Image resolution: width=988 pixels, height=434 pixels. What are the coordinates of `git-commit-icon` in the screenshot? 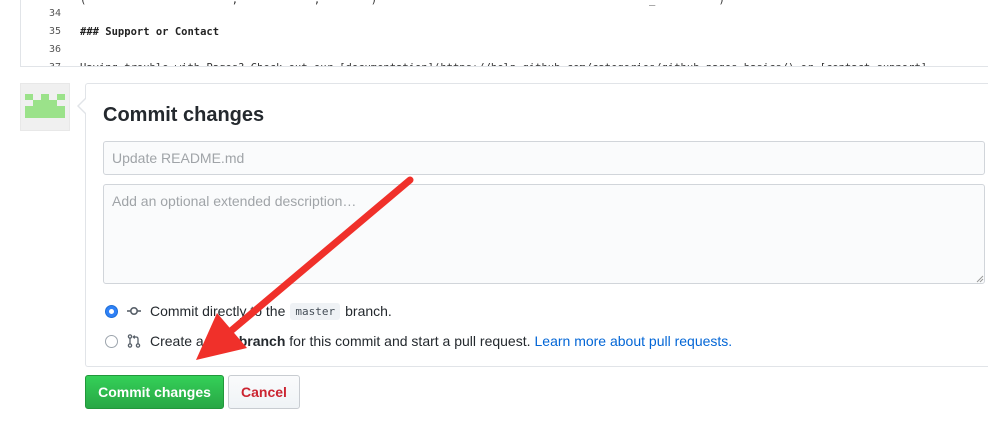 It's located at (134, 311).